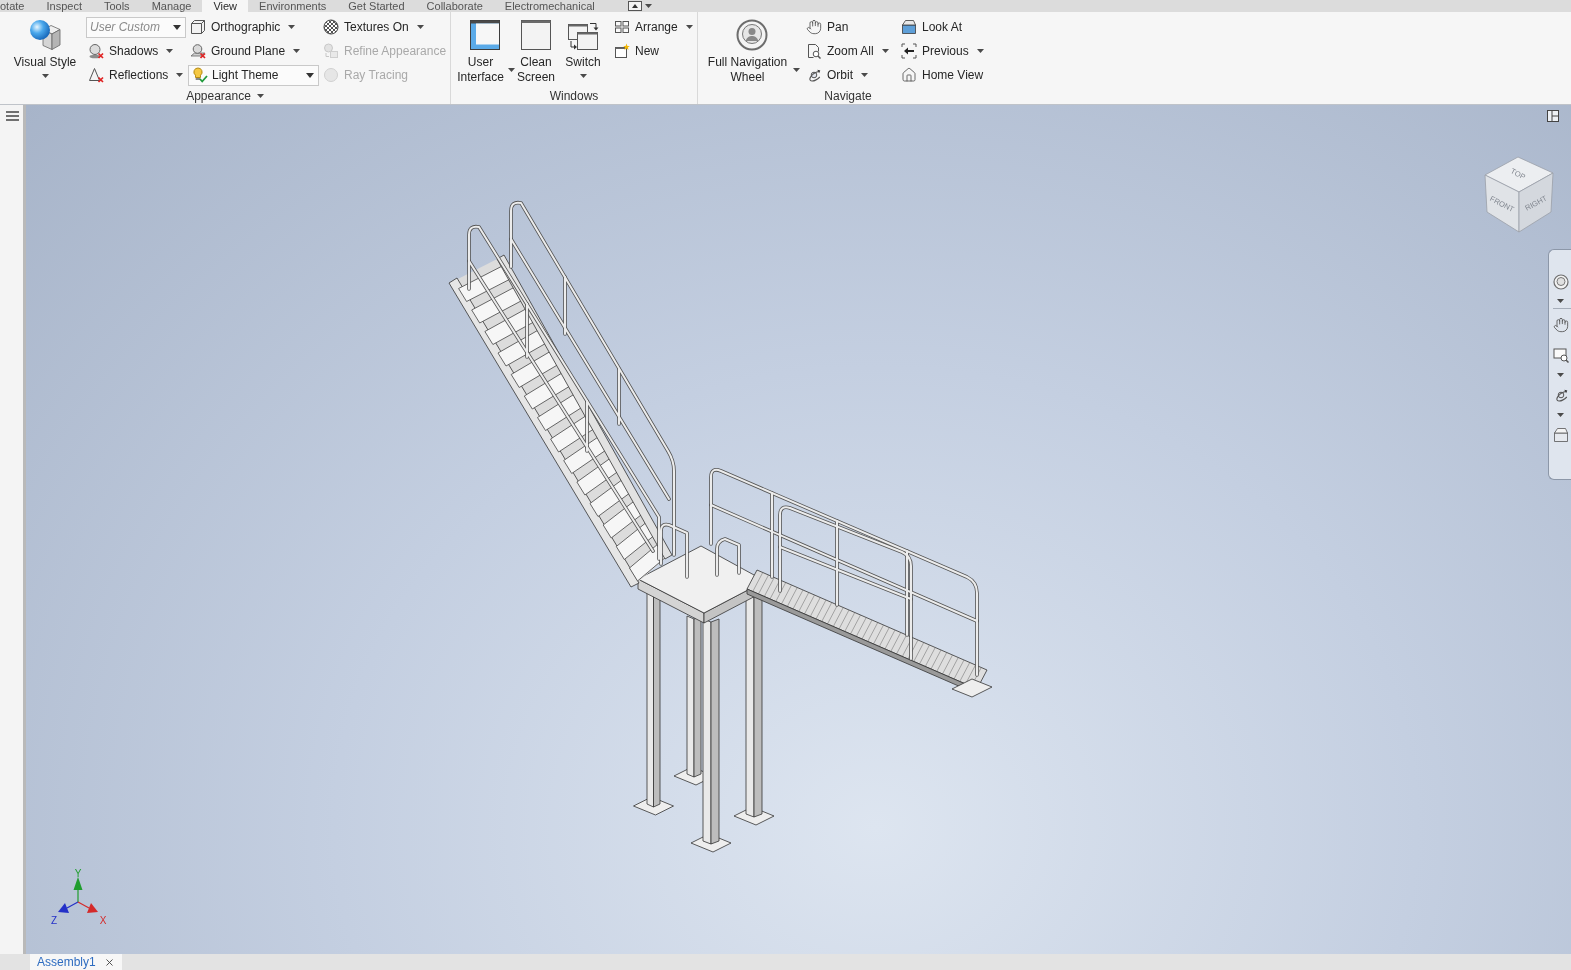 This screenshot has width=1571, height=970. Describe the element at coordinates (1561, 355) in the screenshot. I see `zoom-window-icon` at that location.